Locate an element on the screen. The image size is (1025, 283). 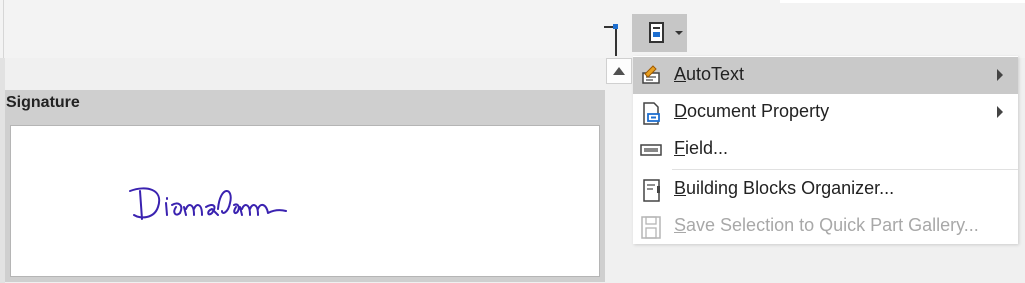
field-icon is located at coordinates (651, 150).